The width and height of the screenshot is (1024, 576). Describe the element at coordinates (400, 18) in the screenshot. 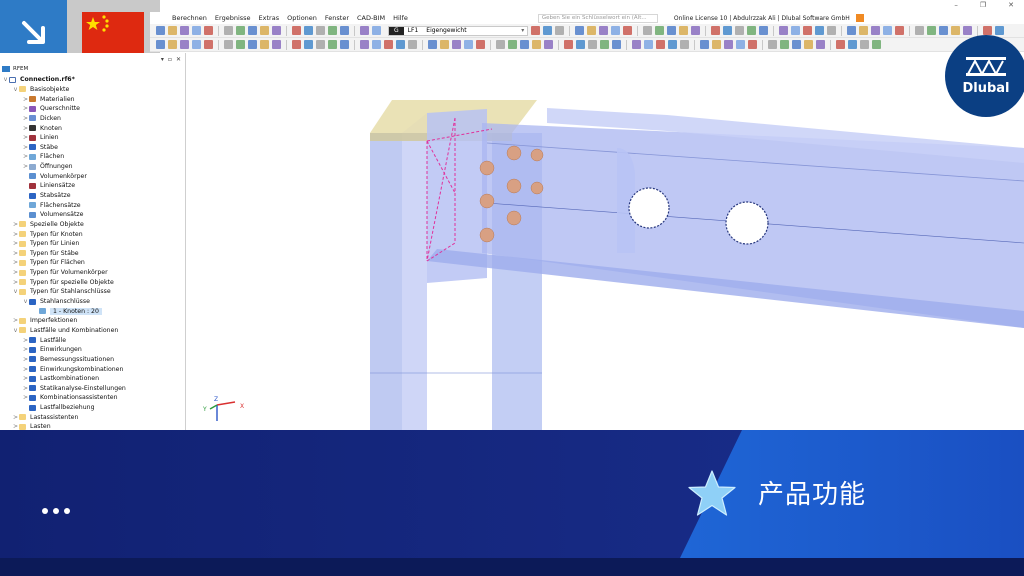

I see `menu-item: Hilfe` at that location.